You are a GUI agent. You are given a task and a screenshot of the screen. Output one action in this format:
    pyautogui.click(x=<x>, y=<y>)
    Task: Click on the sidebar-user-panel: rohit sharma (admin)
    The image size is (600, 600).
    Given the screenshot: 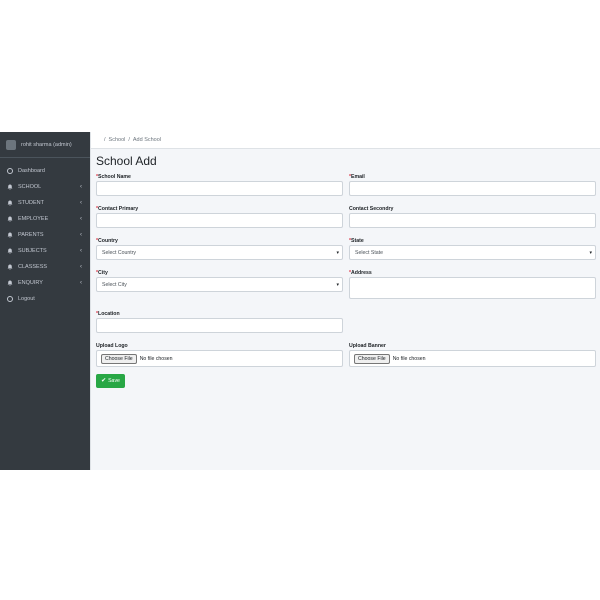 What is the action you would take?
    pyautogui.click(x=45, y=145)
    